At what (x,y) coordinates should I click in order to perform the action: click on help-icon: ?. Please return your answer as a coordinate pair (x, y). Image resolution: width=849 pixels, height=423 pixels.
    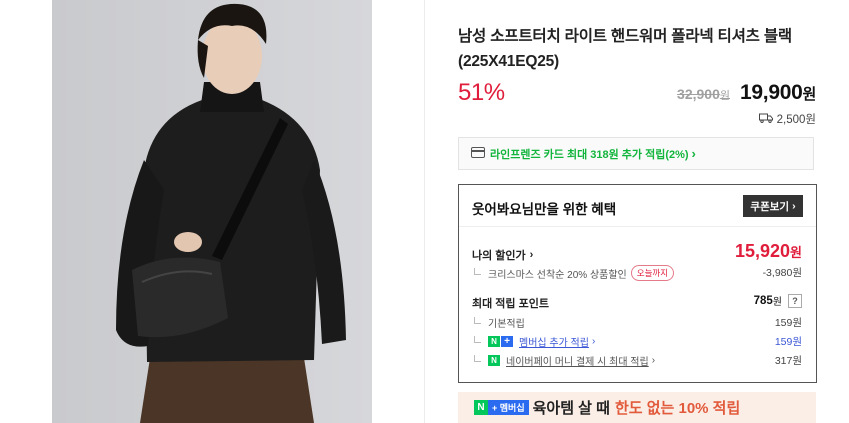
    Looking at the image, I should click on (795, 300).